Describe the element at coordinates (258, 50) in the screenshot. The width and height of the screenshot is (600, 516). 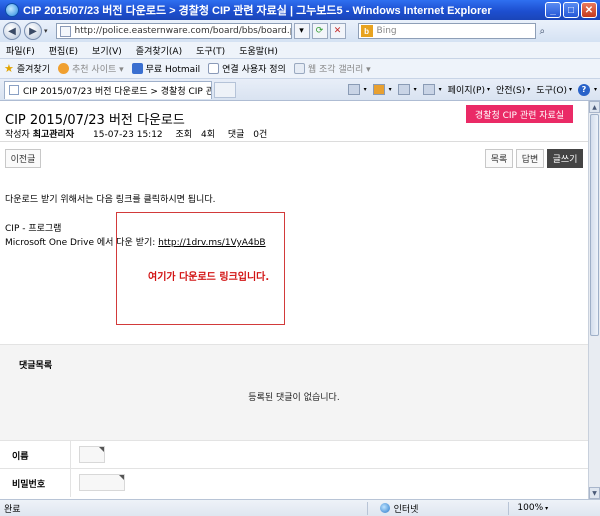
I see `menu-help: 도움말(H)` at that location.